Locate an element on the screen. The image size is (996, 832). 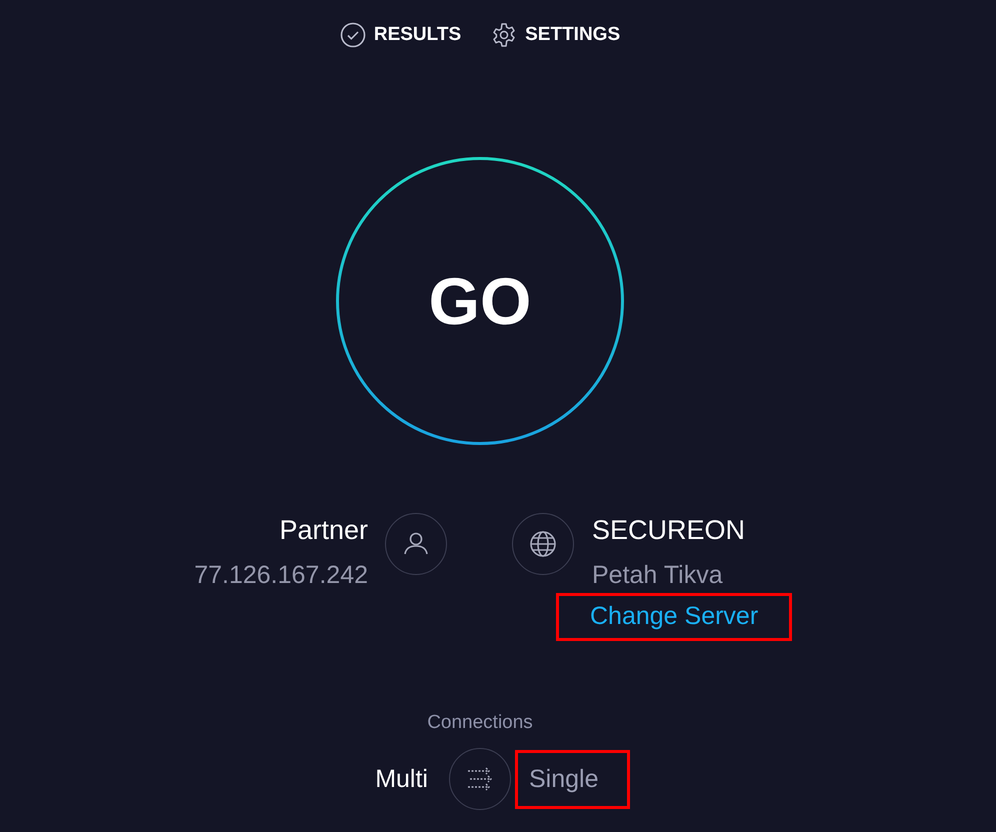
connection-option: Single is located at coordinates (572, 779).